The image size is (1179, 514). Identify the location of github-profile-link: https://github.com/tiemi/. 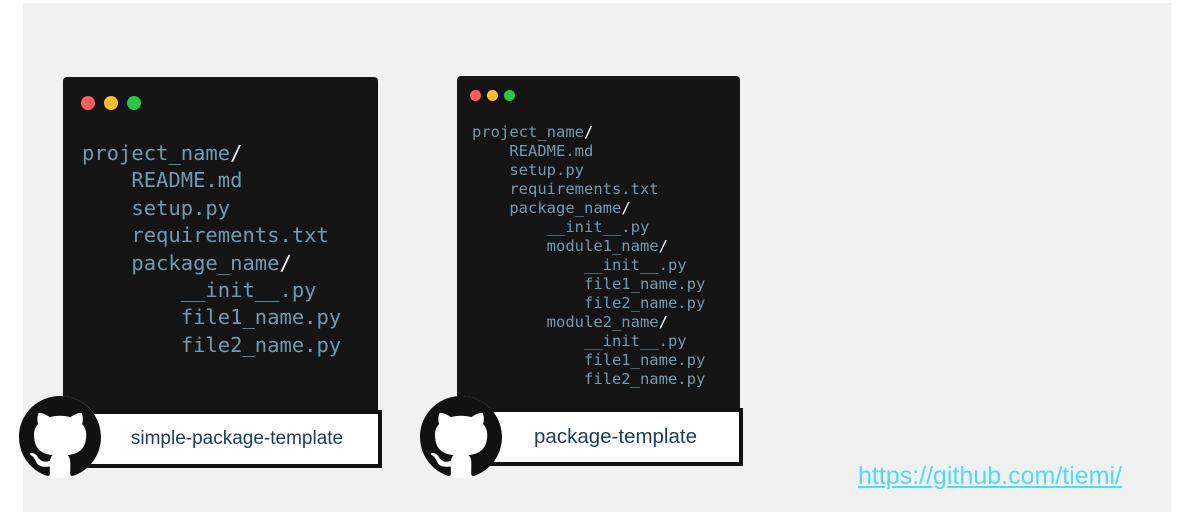
(990, 476).